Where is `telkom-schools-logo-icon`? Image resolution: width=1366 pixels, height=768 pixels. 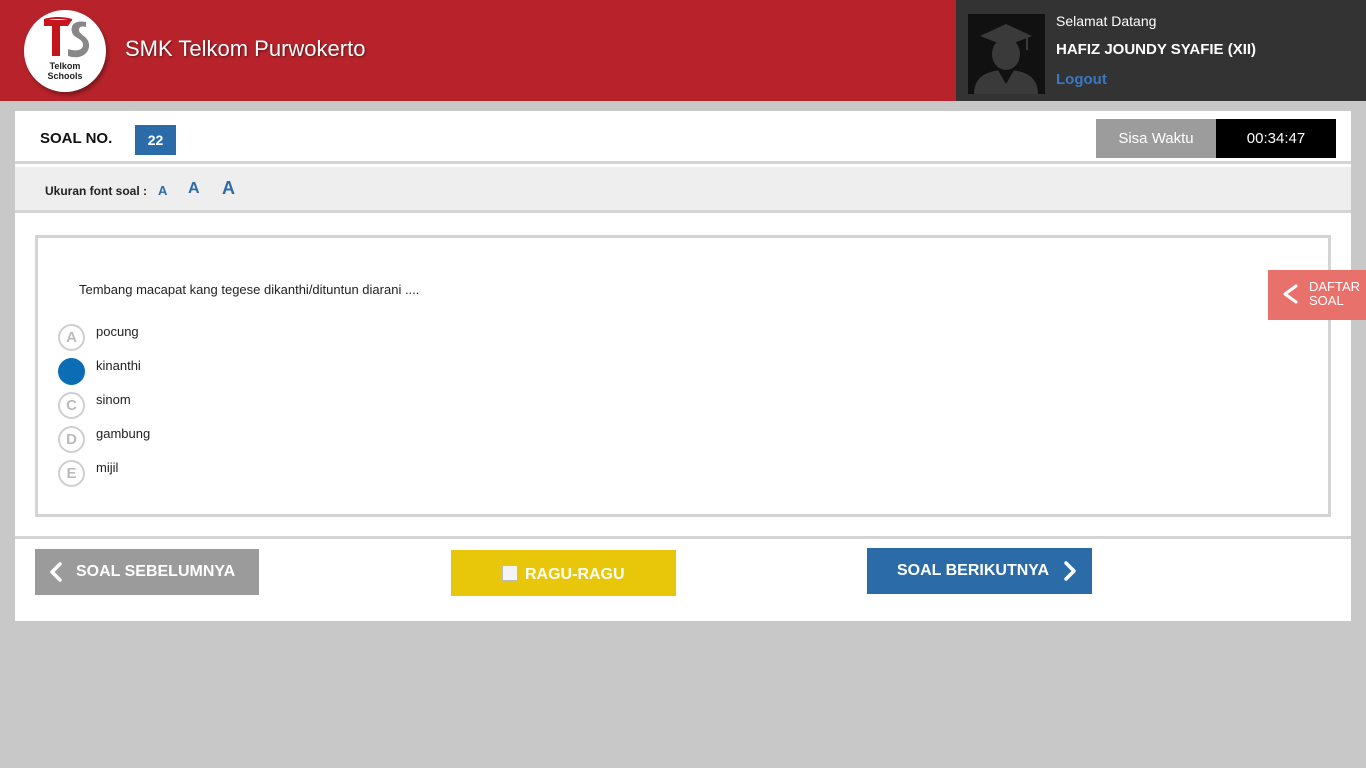
telkom-schools-logo-icon is located at coordinates (66, 37).